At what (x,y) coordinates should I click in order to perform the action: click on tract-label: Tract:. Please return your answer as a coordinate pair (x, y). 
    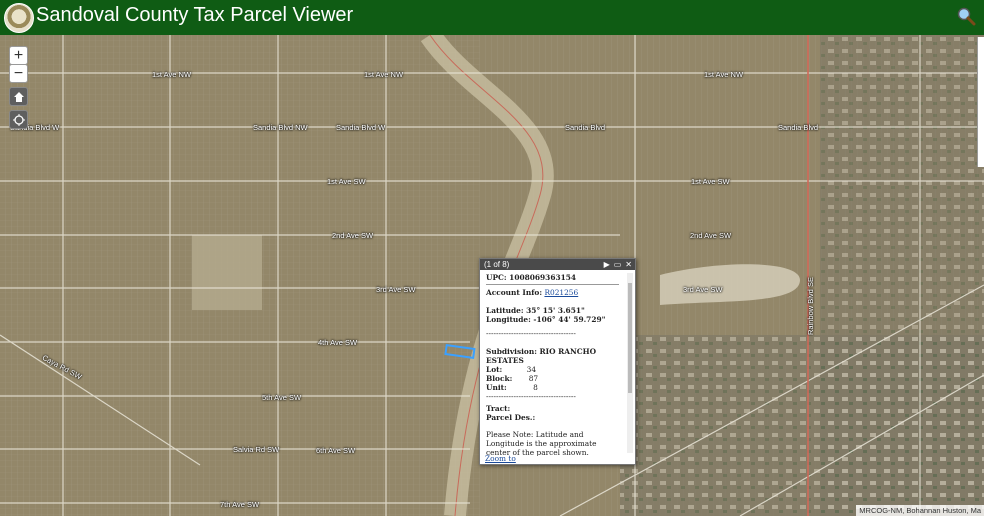
    Looking at the image, I should click on (498, 408).